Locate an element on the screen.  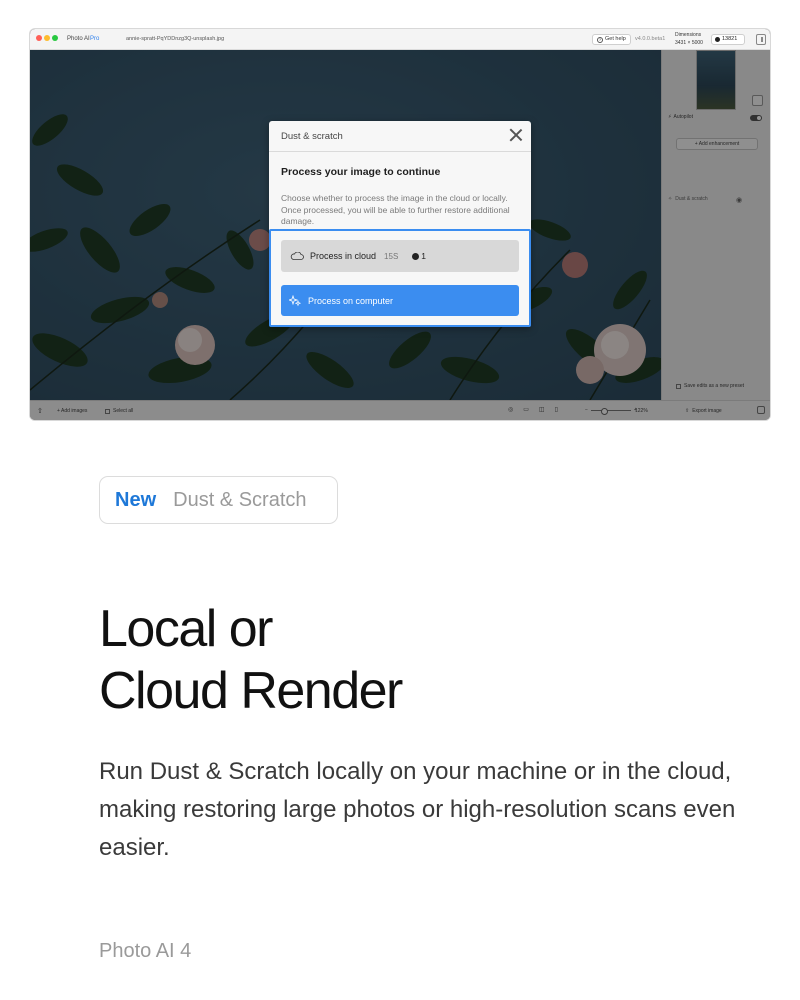
export-icon: ⇪ is located at coordinates (687, 411).